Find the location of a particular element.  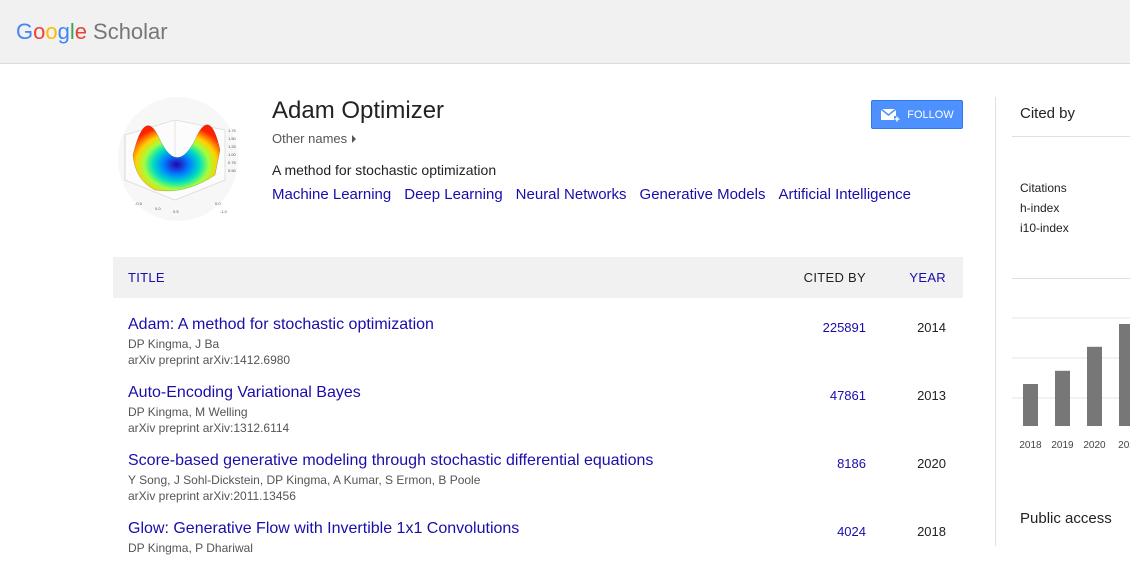

sidebar-divider is located at coordinates (995, 321).